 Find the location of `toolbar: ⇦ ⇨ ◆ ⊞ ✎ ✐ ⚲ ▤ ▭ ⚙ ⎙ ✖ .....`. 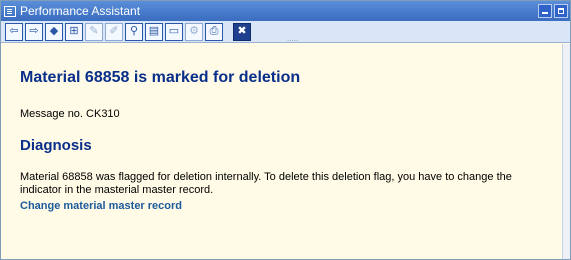

toolbar: ⇦ ⇨ ◆ ⊞ ✎ ✐ ⚲ ▤ ▭ ⚙ ⎙ ✖ ..... is located at coordinates (285, 32).